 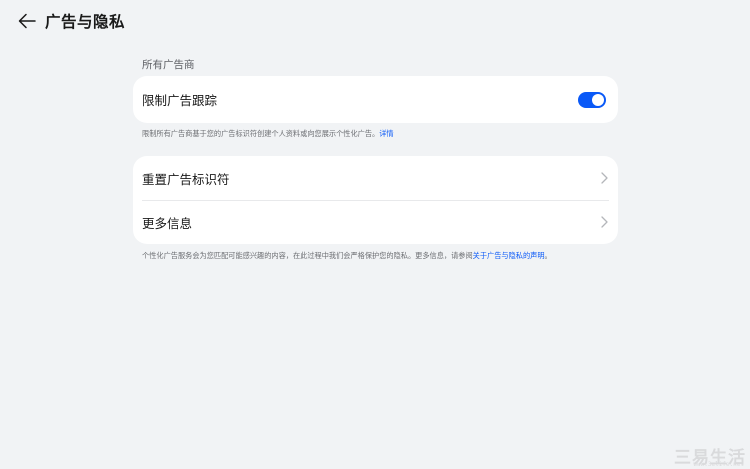 What do you see at coordinates (261, 133) in the screenshot?
I see `limit-tracking-note-text: 限制所有广告商基于您的广告标识符创建个人资料或向您展示个性化广告。` at bounding box center [261, 133].